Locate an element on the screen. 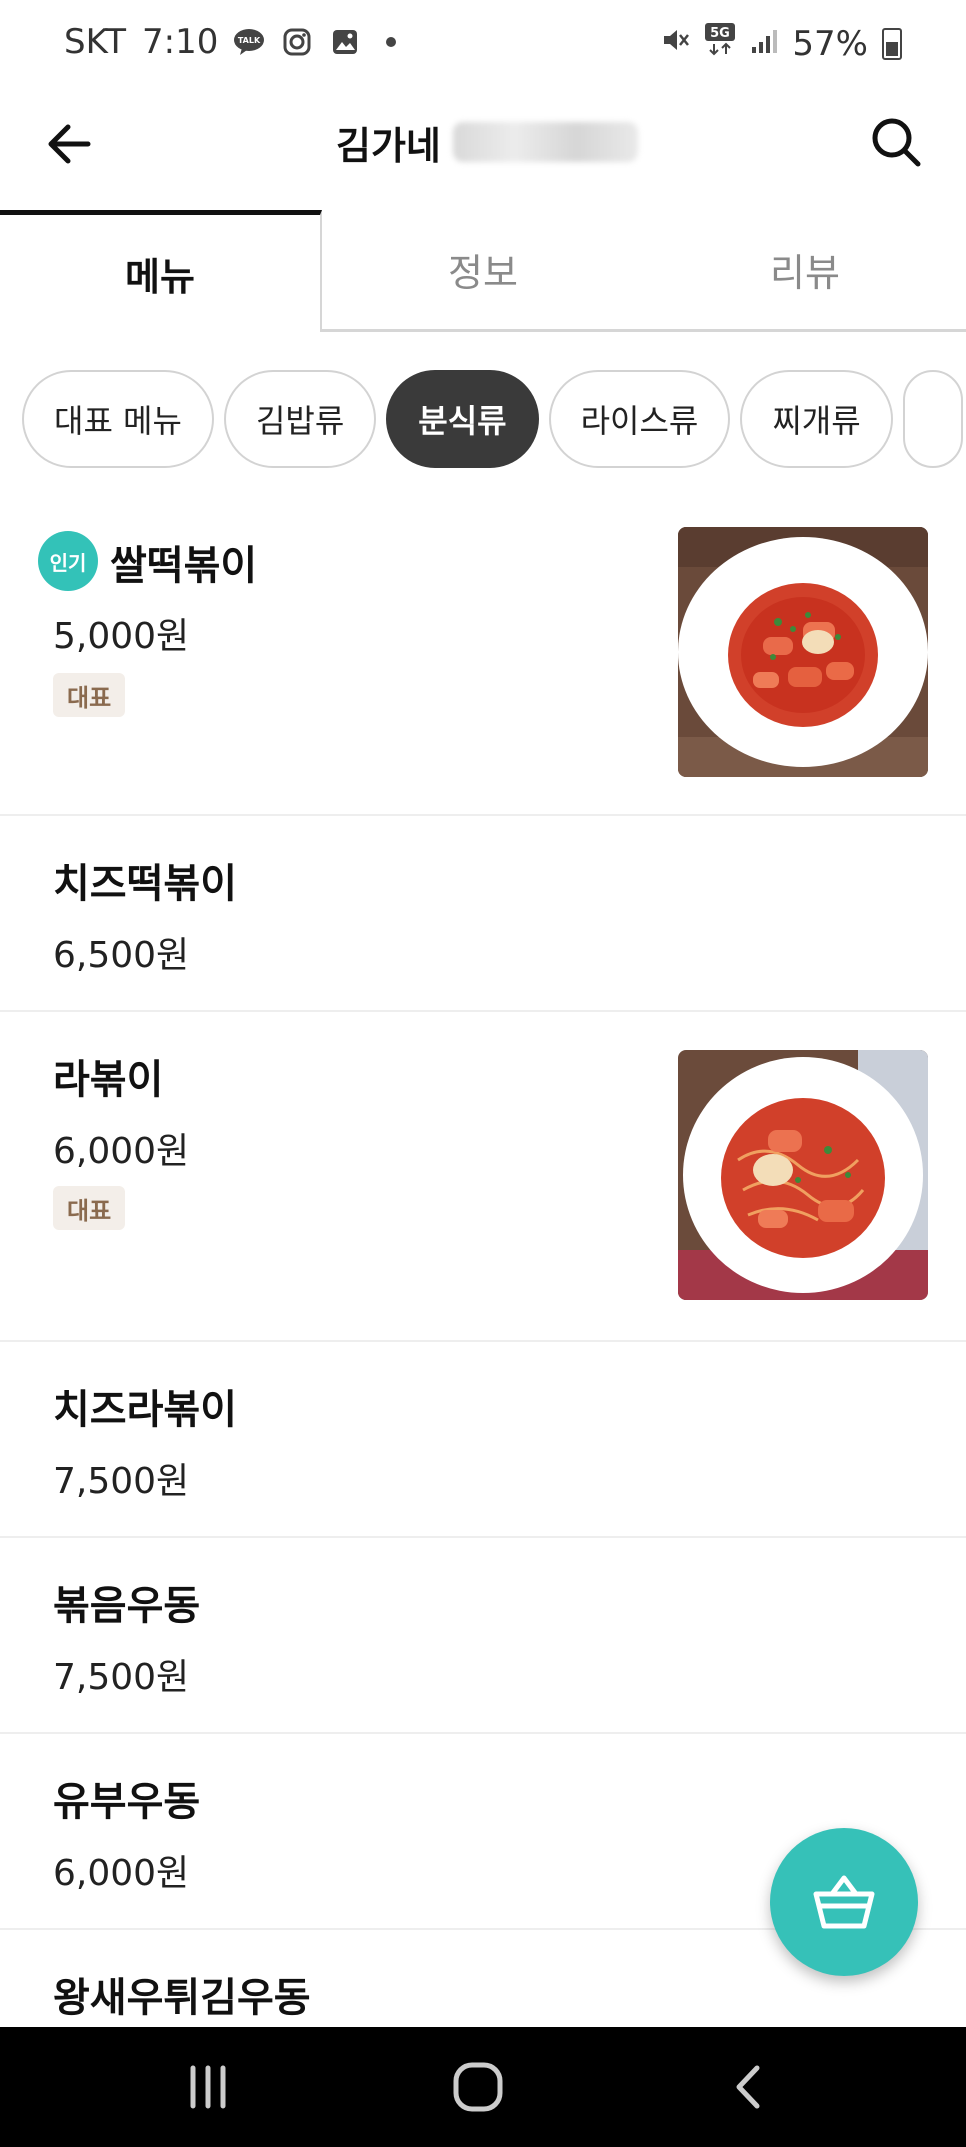 The height and width of the screenshot is (2147, 966). app-bar: 김가네 is located at coordinates (483, 140).